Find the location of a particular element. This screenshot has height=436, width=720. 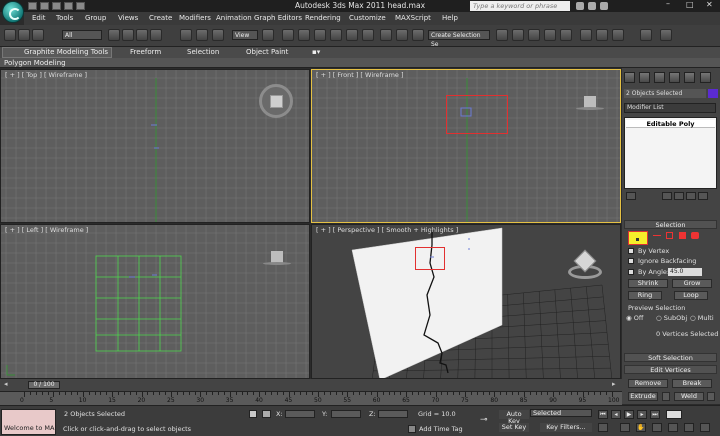

previous-frame-icon: ◂ is located at coordinates (616, 414).